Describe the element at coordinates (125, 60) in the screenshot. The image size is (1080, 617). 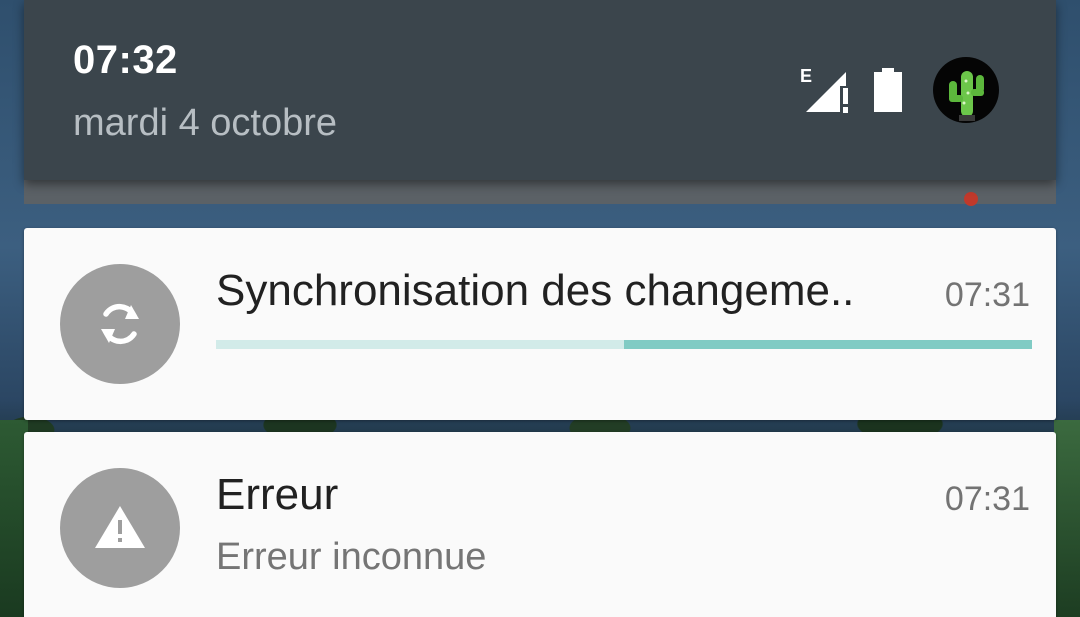
I see `clock: 07:32` at that location.